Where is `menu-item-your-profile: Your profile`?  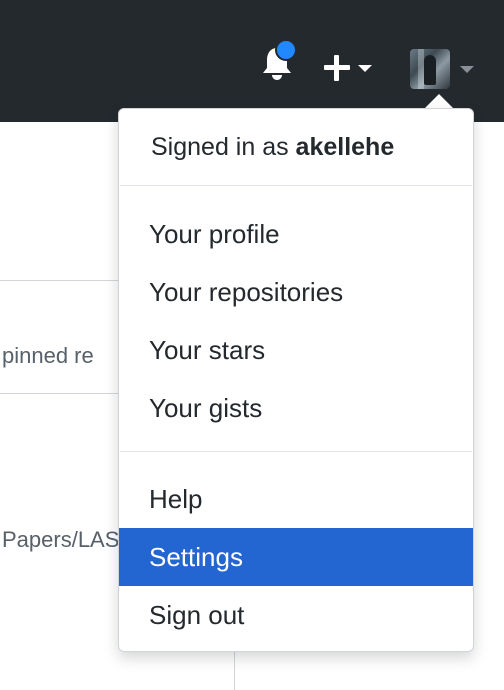
menu-item-your-profile: Your profile is located at coordinates (296, 234).